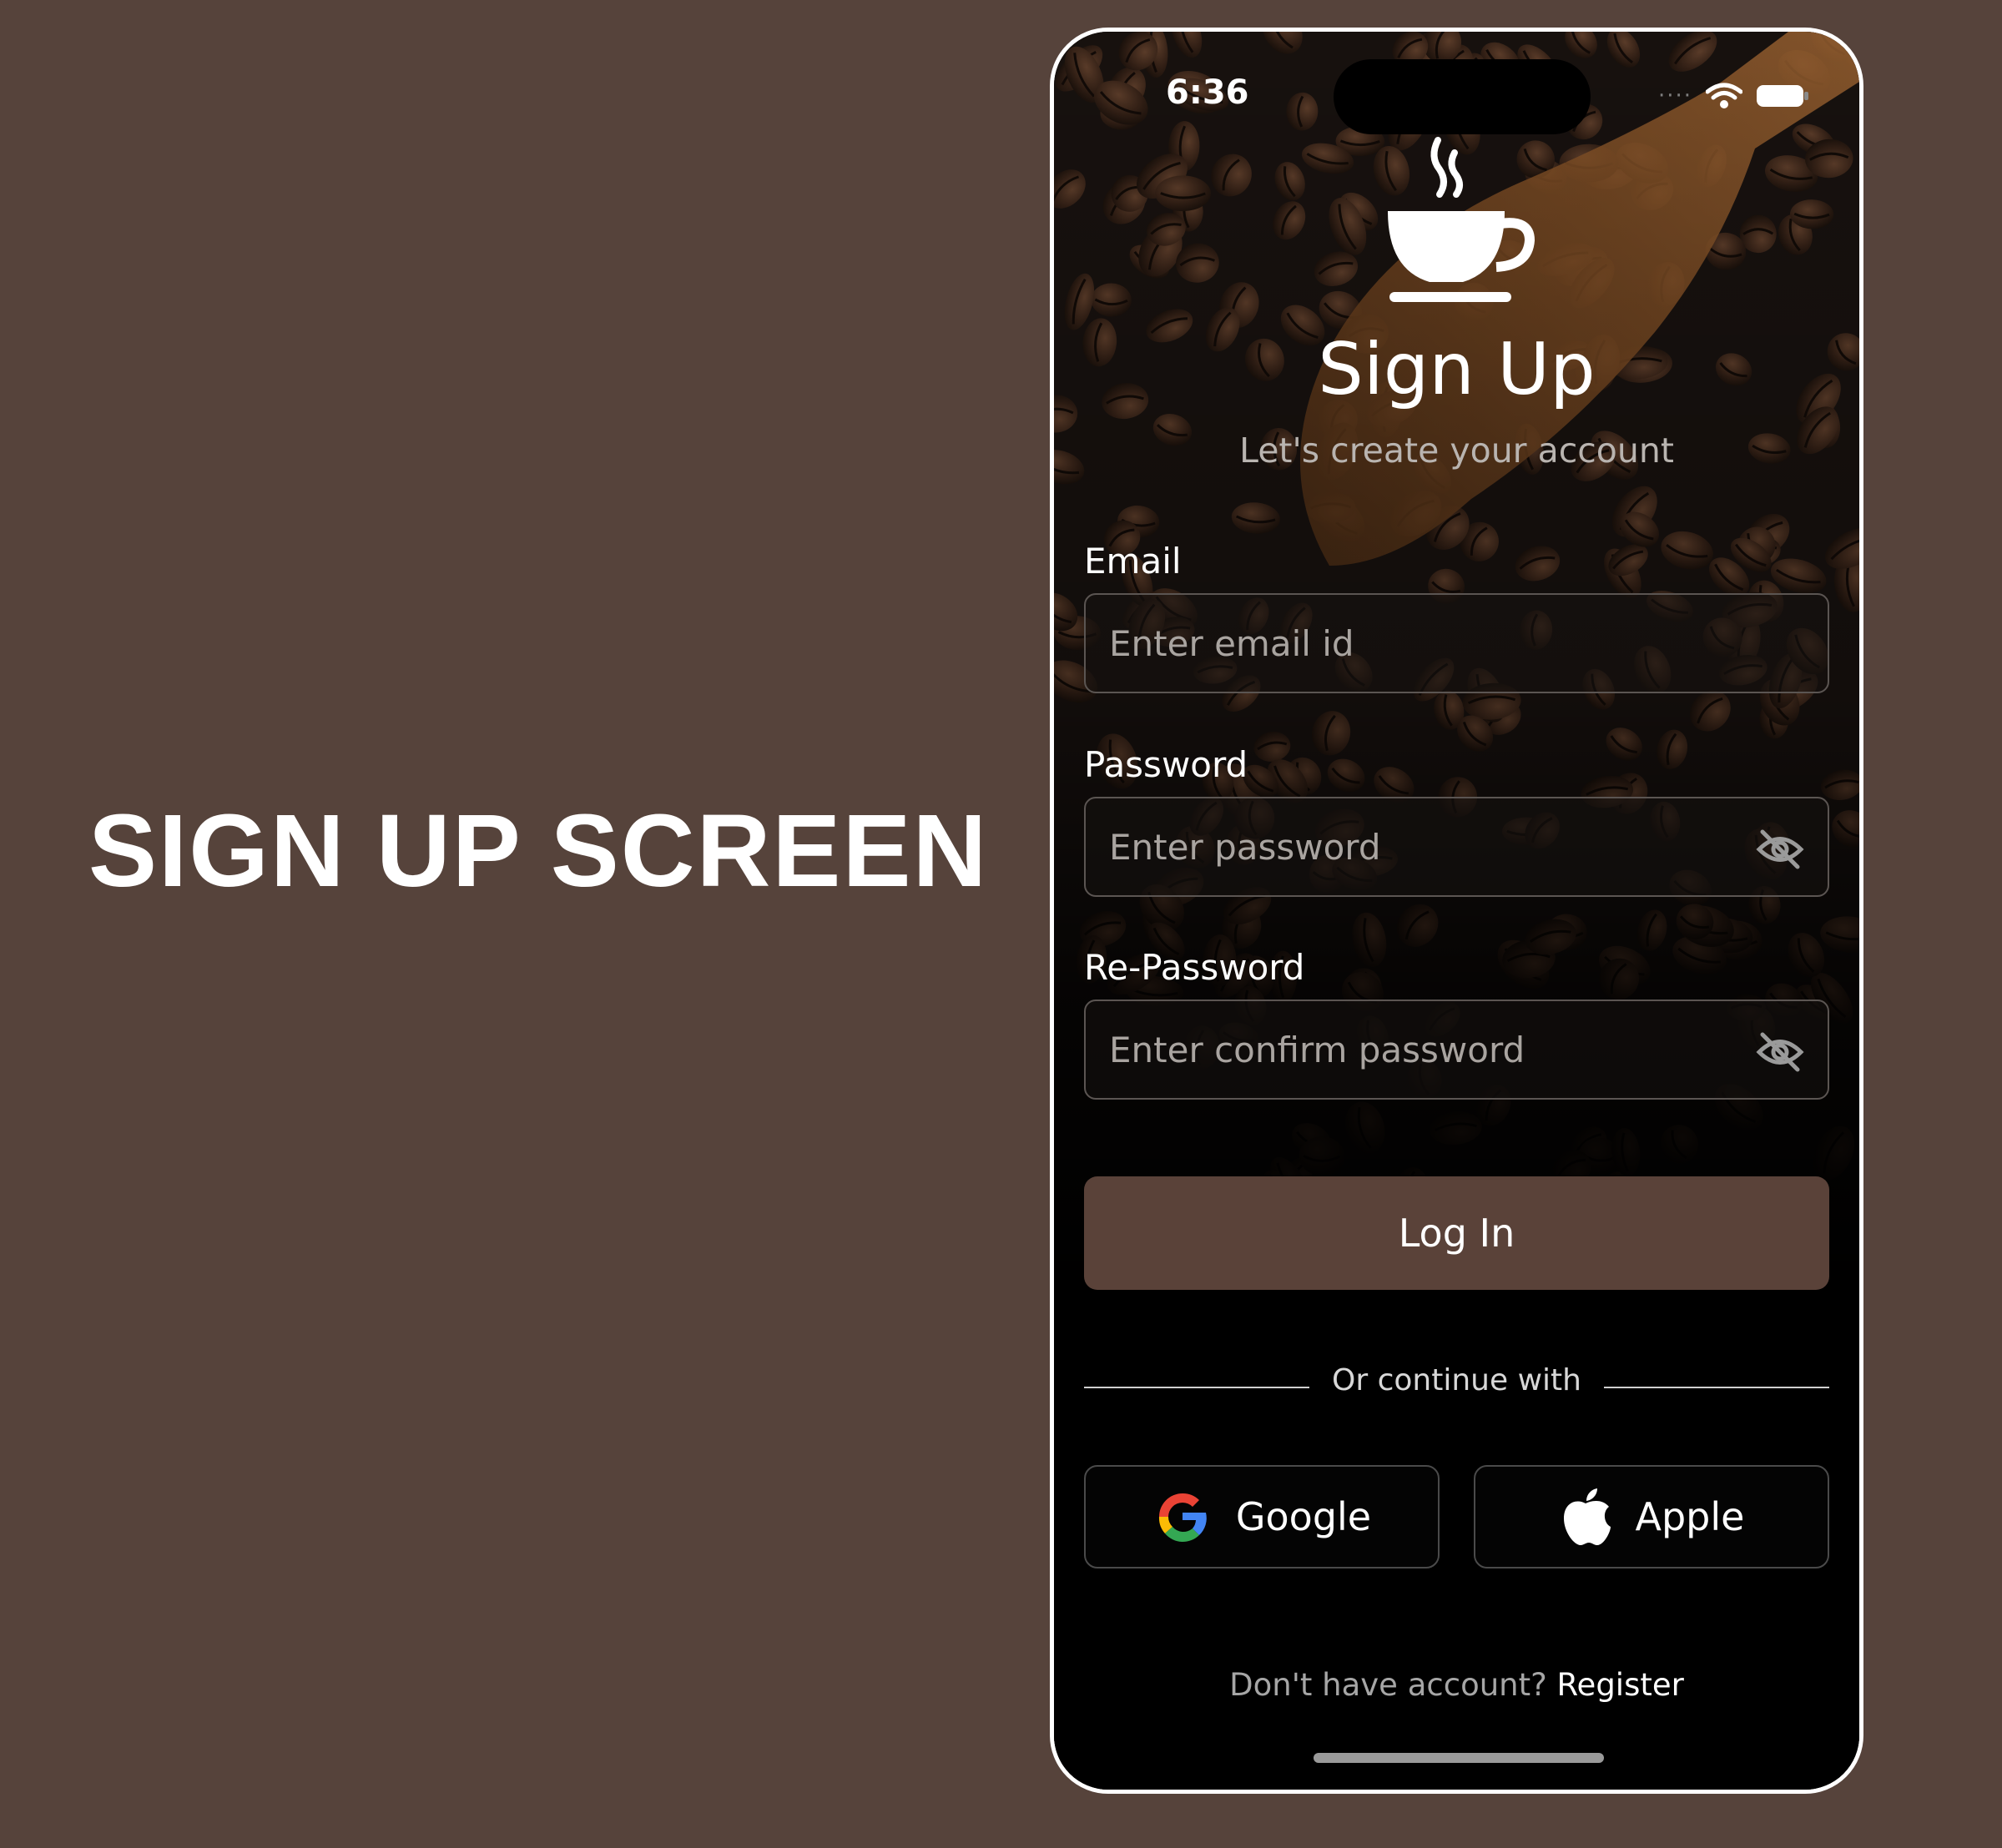 The image size is (2002, 1848). What do you see at coordinates (1457, 1233) in the screenshot?
I see `login-button: Log In` at bounding box center [1457, 1233].